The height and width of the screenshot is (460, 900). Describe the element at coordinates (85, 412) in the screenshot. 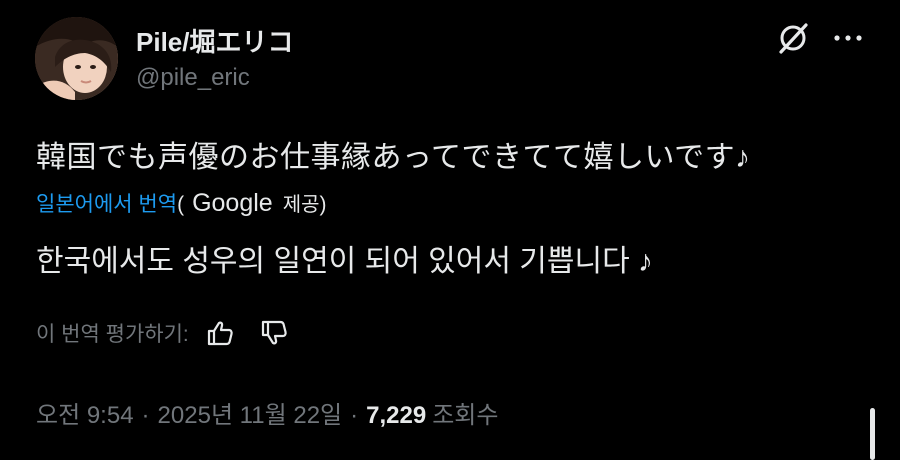

I see `tweet-time: 오전 9:54` at that location.